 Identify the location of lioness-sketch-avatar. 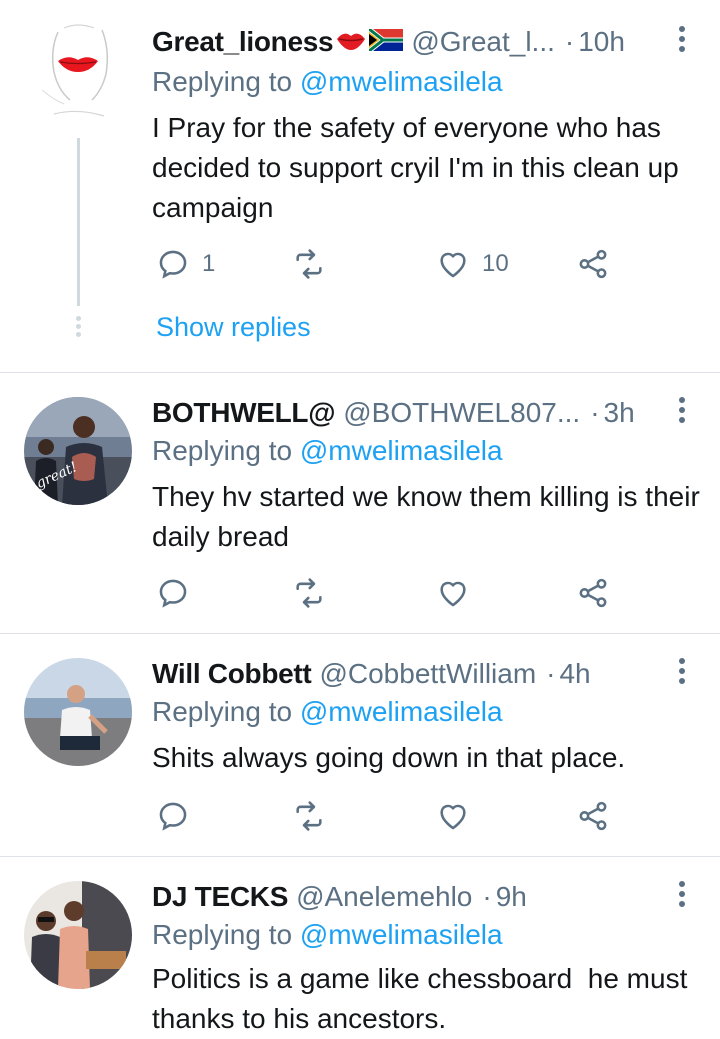
(78, 74).